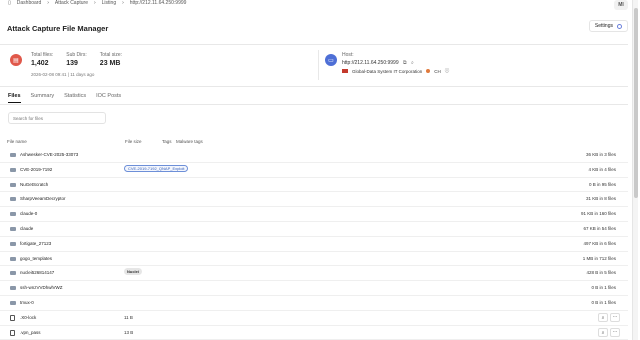 The image size is (640, 340). I want to click on sidebar-toggle-icon: ▯, so click(9, 3).